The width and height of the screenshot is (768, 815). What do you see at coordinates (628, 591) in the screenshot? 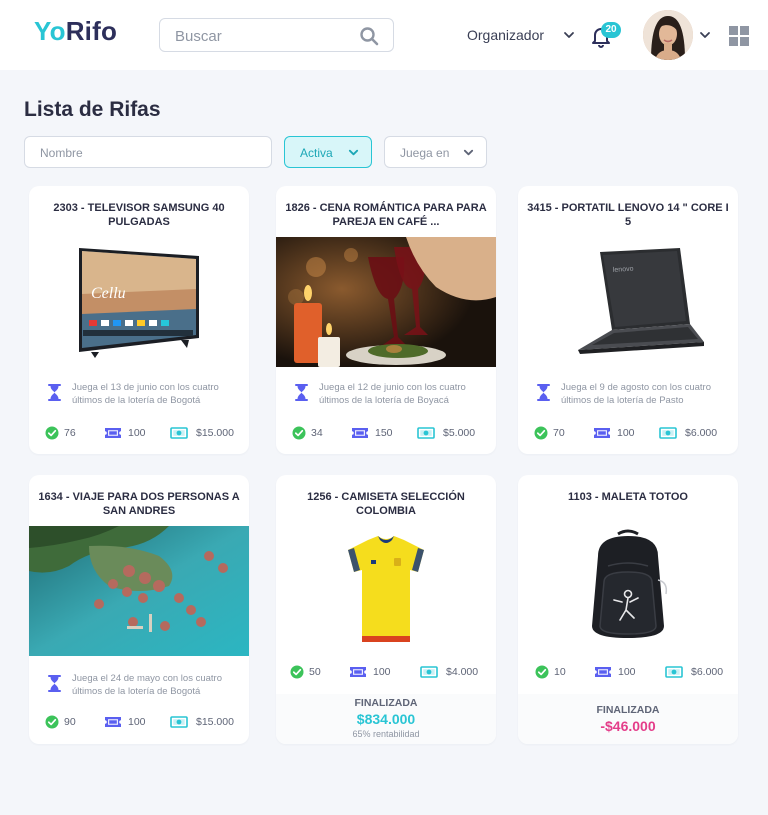
I see `raffle-image-backpack` at bounding box center [628, 591].